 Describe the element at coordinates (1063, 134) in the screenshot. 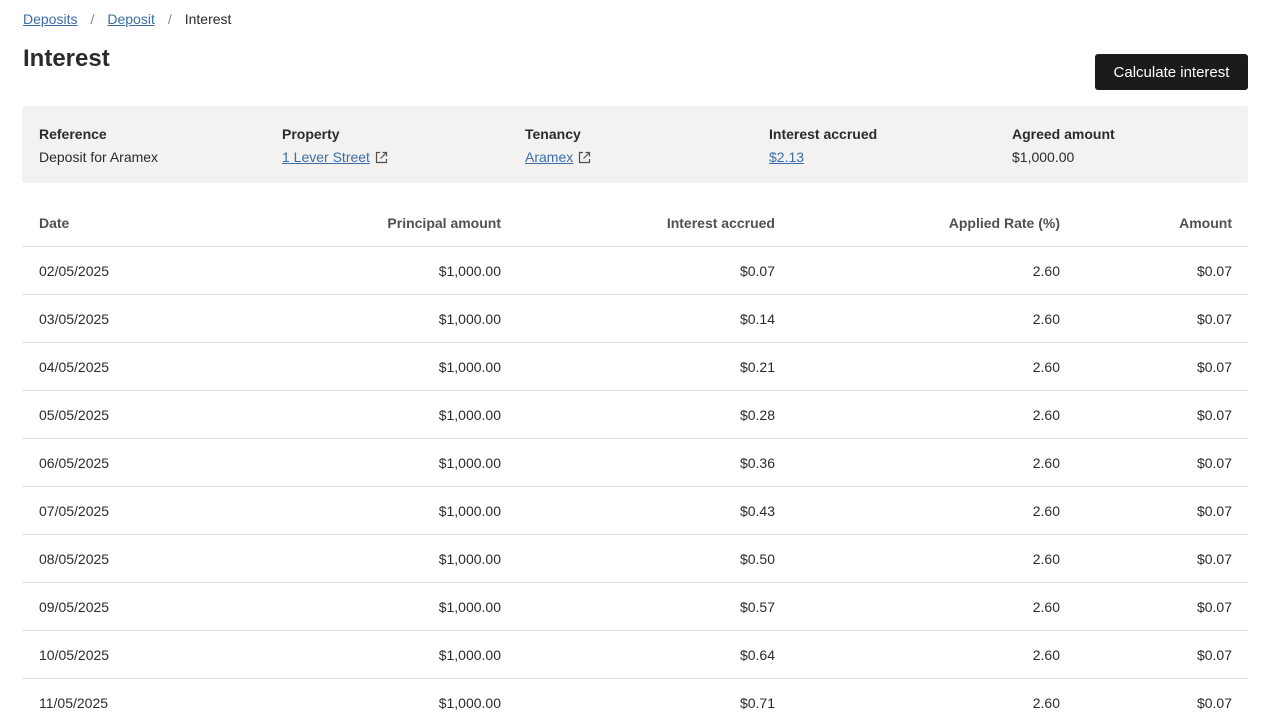

I see `summary-agreed-amount-label: Agreed amount` at that location.